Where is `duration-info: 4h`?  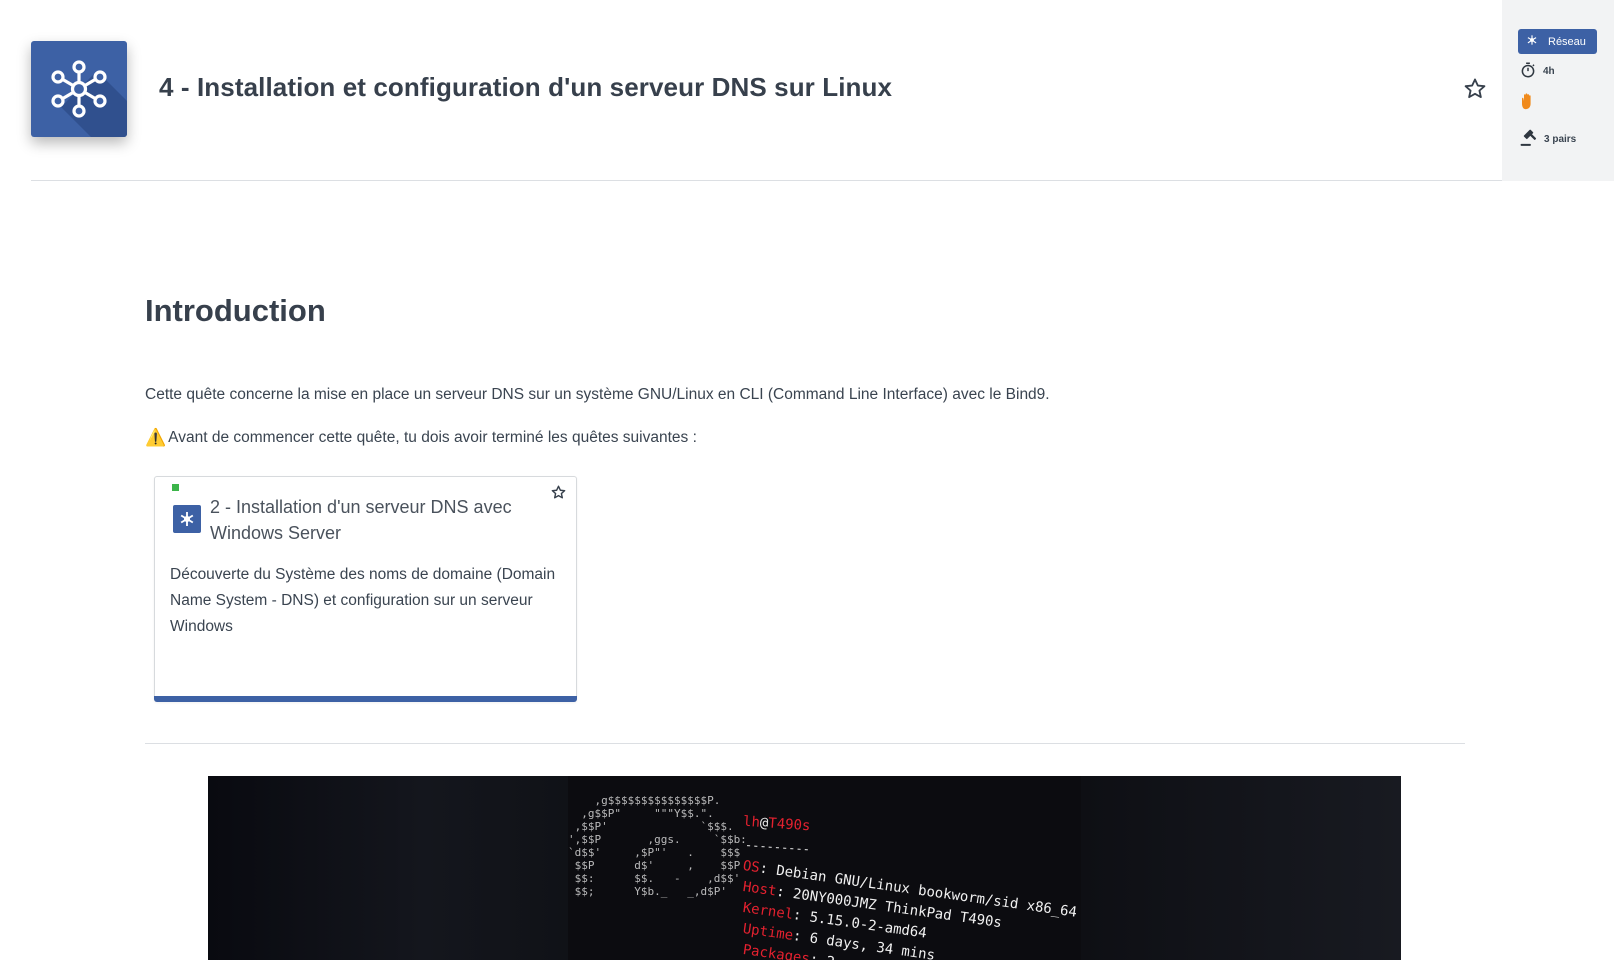
duration-info: 4h is located at coordinates (1537, 71).